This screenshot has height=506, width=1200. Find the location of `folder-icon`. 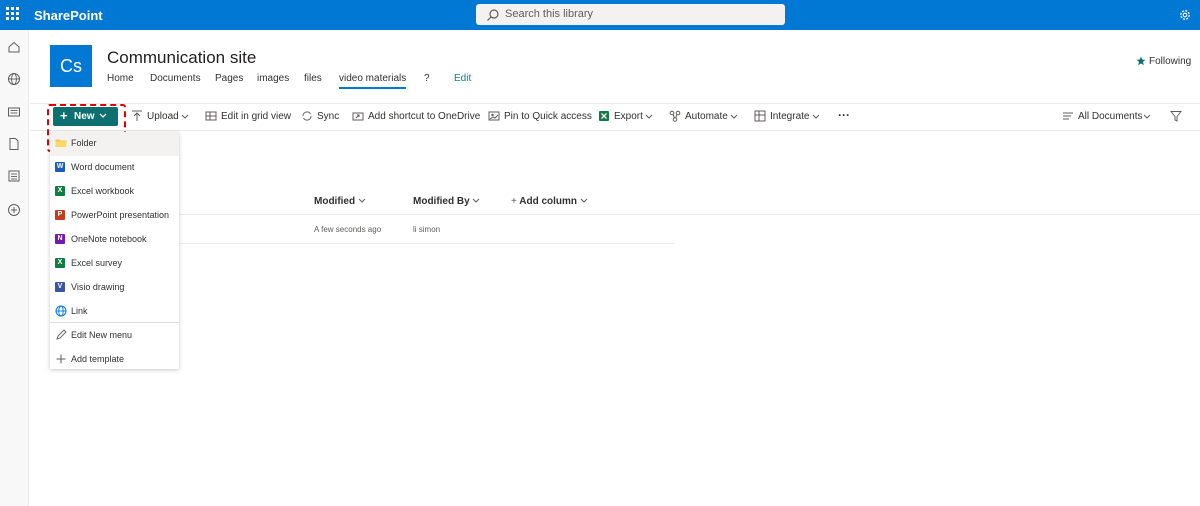

folder-icon is located at coordinates (61, 143).